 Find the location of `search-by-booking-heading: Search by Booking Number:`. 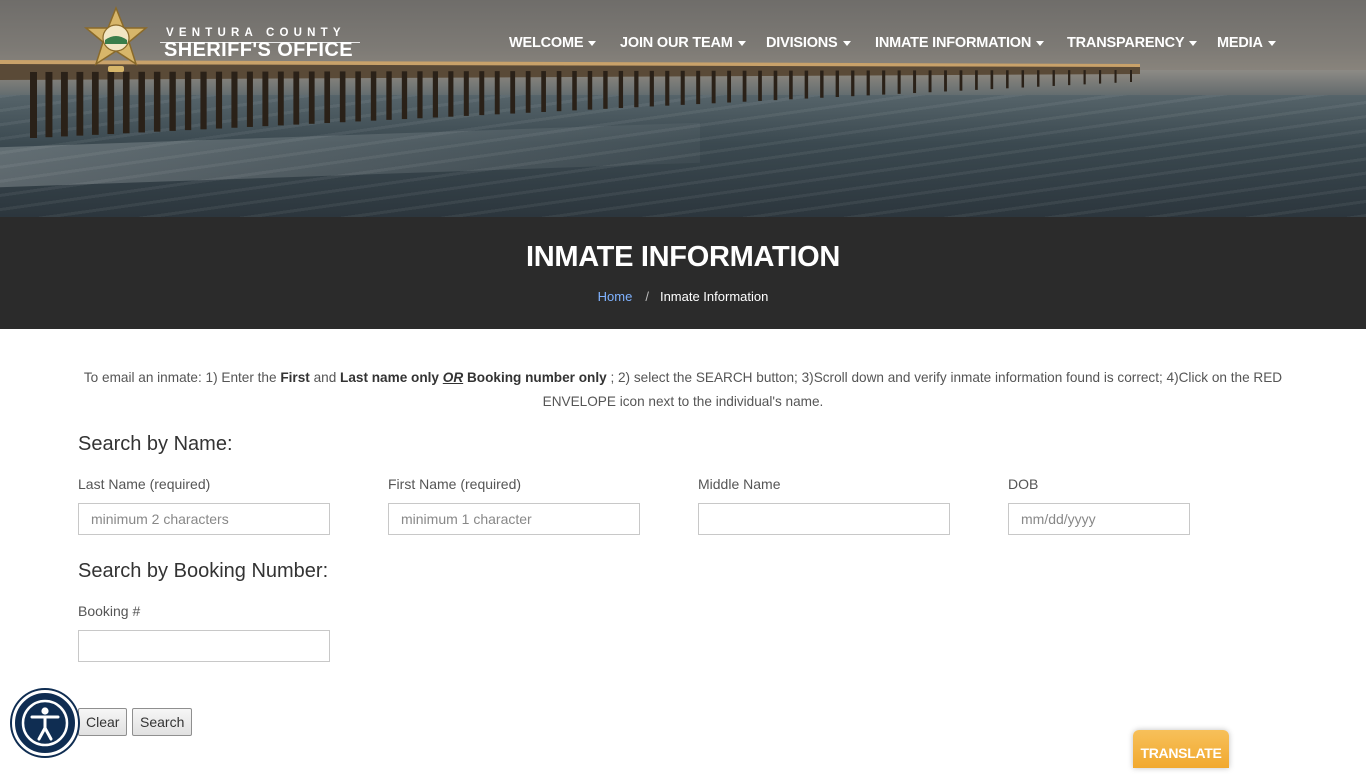

search-by-booking-heading: Search by Booking Number: is located at coordinates (203, 571).